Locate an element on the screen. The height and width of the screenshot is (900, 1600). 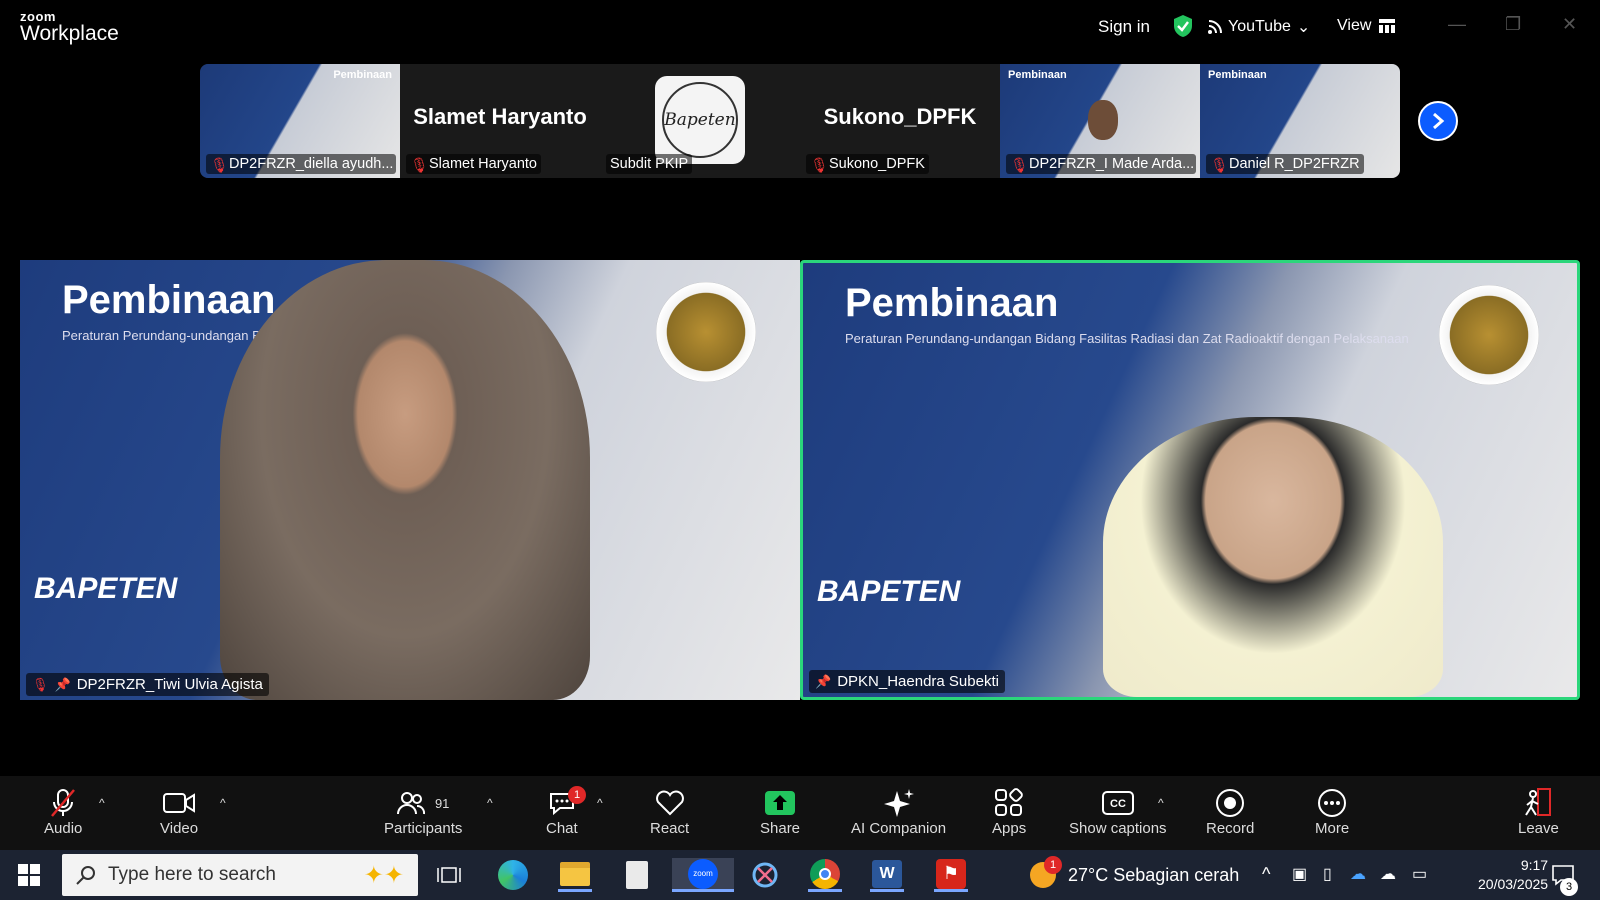
weather-text: 27°C Sebagian cerah is located at coordinates (1153, 875).